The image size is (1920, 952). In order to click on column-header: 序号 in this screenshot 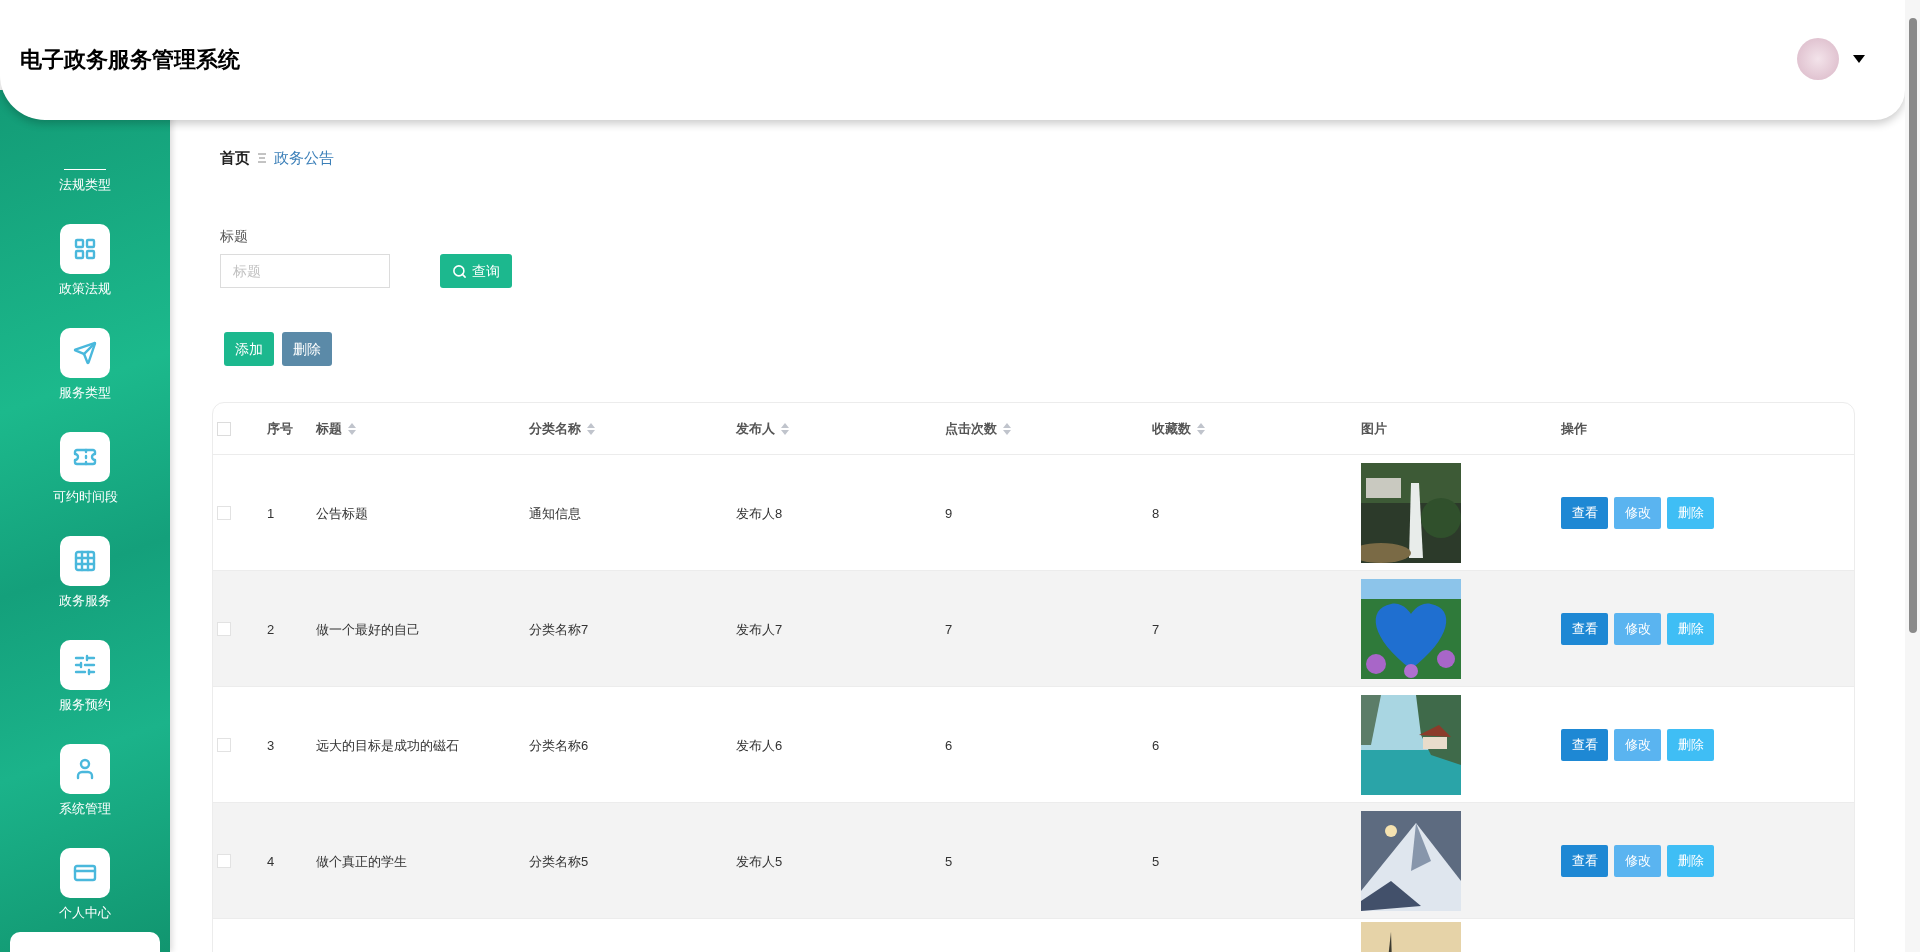, I will do `click(280, 428)`.